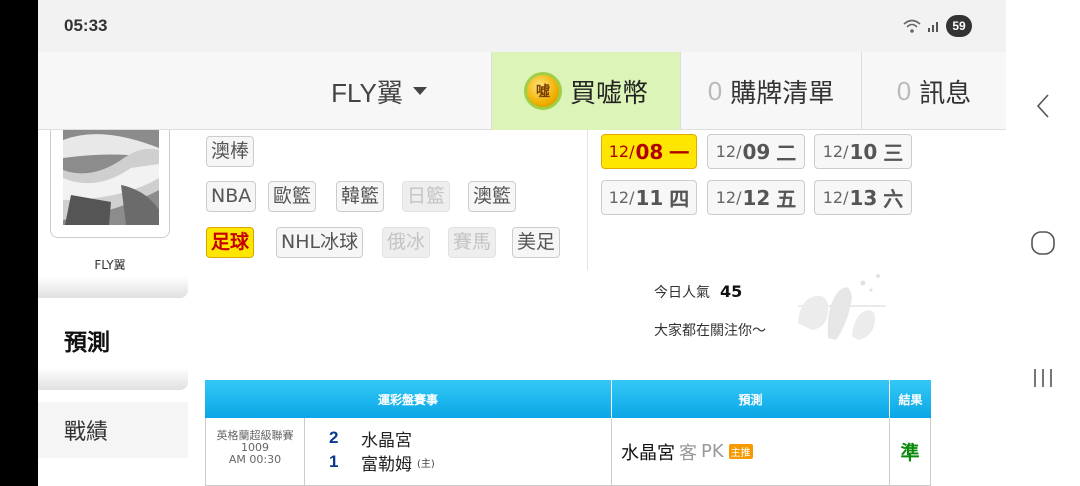 Image resolution: width=1080 pixels, height=486 pixels. Describe the element at coordinates (426, 464) in the screenshot. I see `home-tag: (主)` at that location.